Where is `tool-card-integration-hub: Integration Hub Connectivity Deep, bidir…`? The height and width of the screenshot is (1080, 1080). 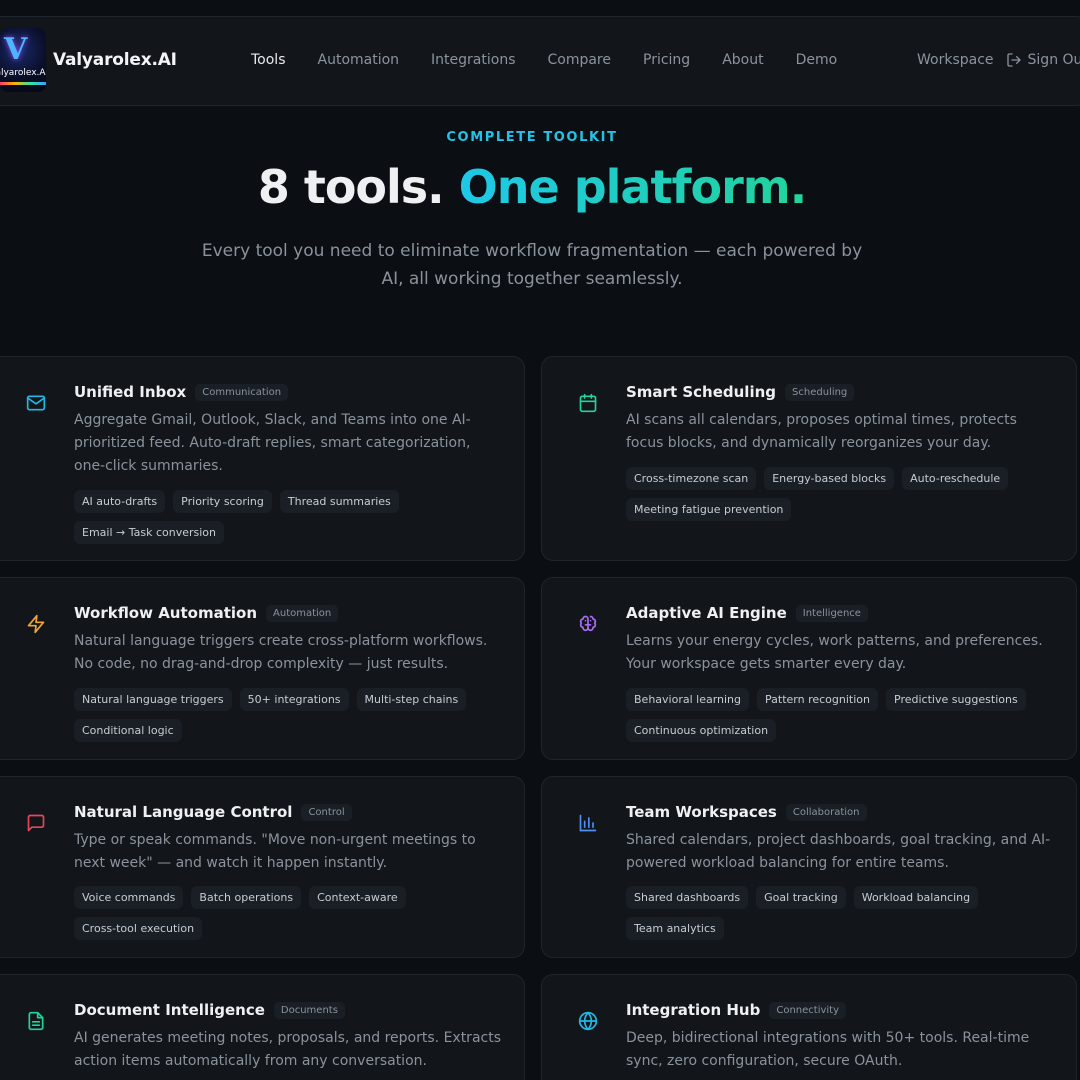 tool-card-integration-hub: Integration Hub Connectivity Deep, bidir… is located at coordinates (809, 1027).